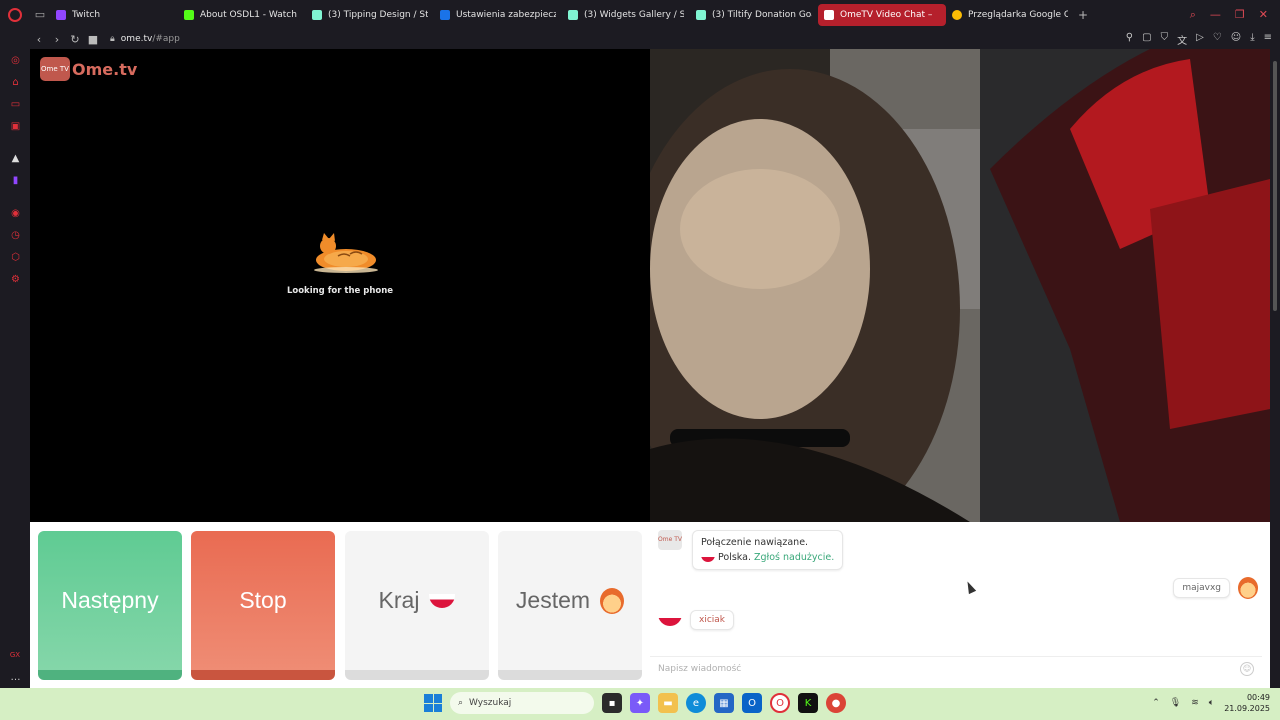 This screenshot has width=1280, height=720. What do you see at coordinates (75, 39) in the screenshot?
I see `reload-icon: ↻` at bounding box center [75, 39].